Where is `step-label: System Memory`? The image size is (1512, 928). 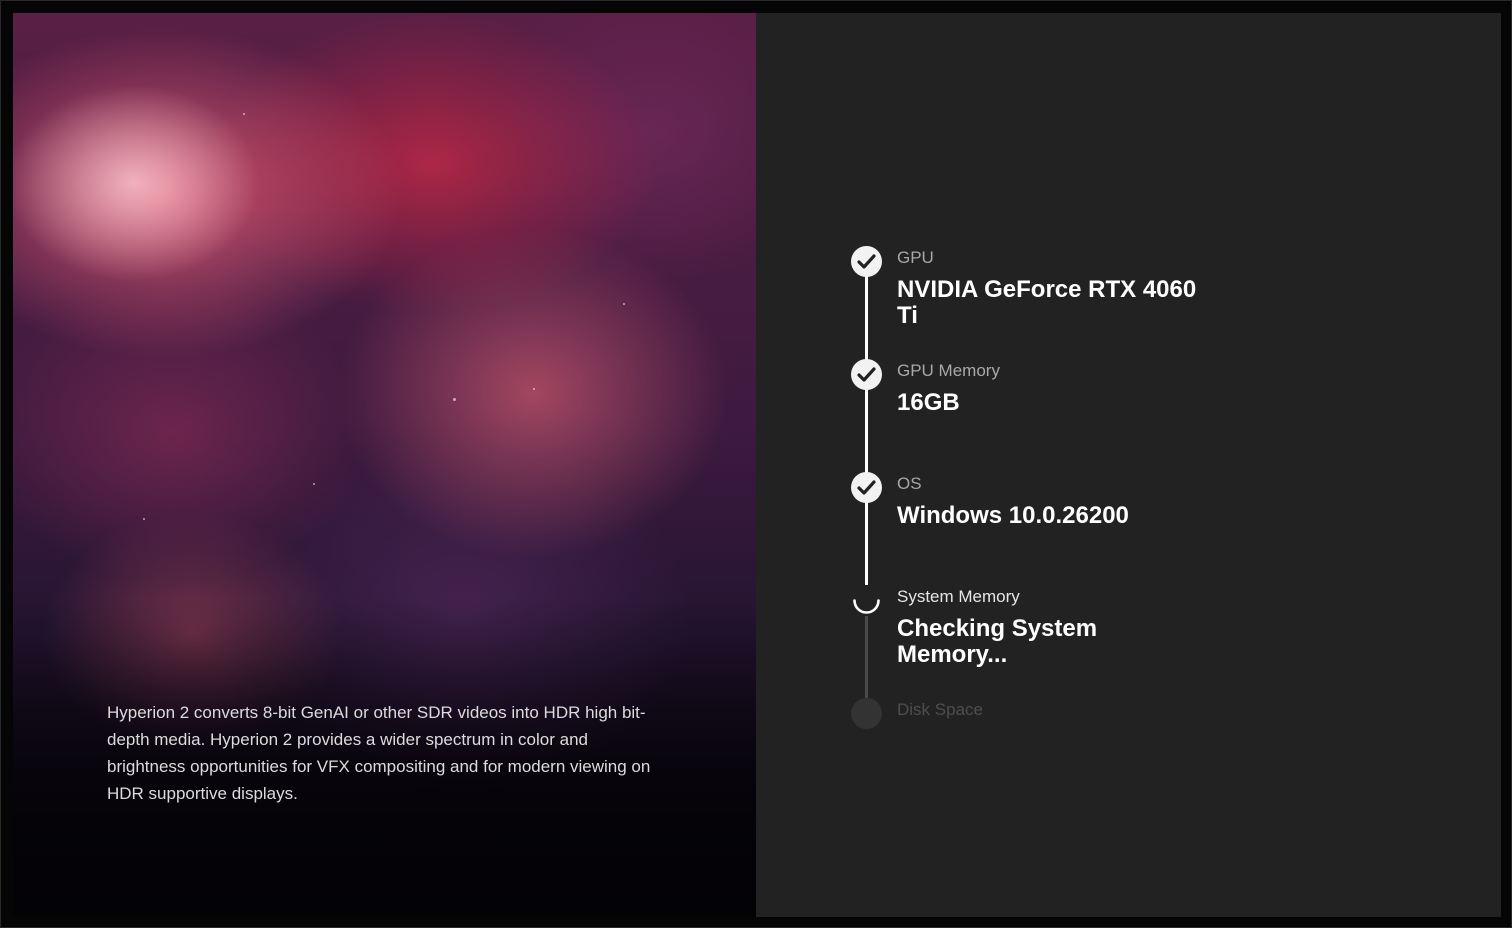 step-label: System Memory is located at coordinates (958, 596).